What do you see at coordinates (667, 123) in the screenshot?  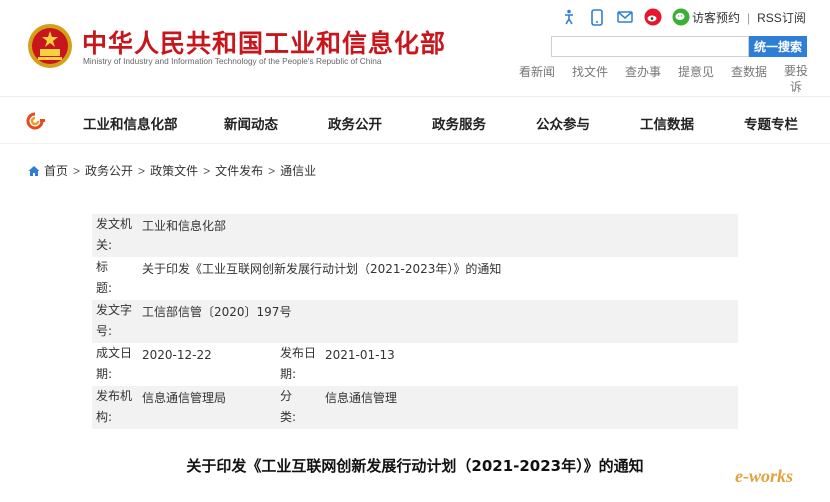 I see `nav-item-data: 工信数据` at bounding box center [667, 123].